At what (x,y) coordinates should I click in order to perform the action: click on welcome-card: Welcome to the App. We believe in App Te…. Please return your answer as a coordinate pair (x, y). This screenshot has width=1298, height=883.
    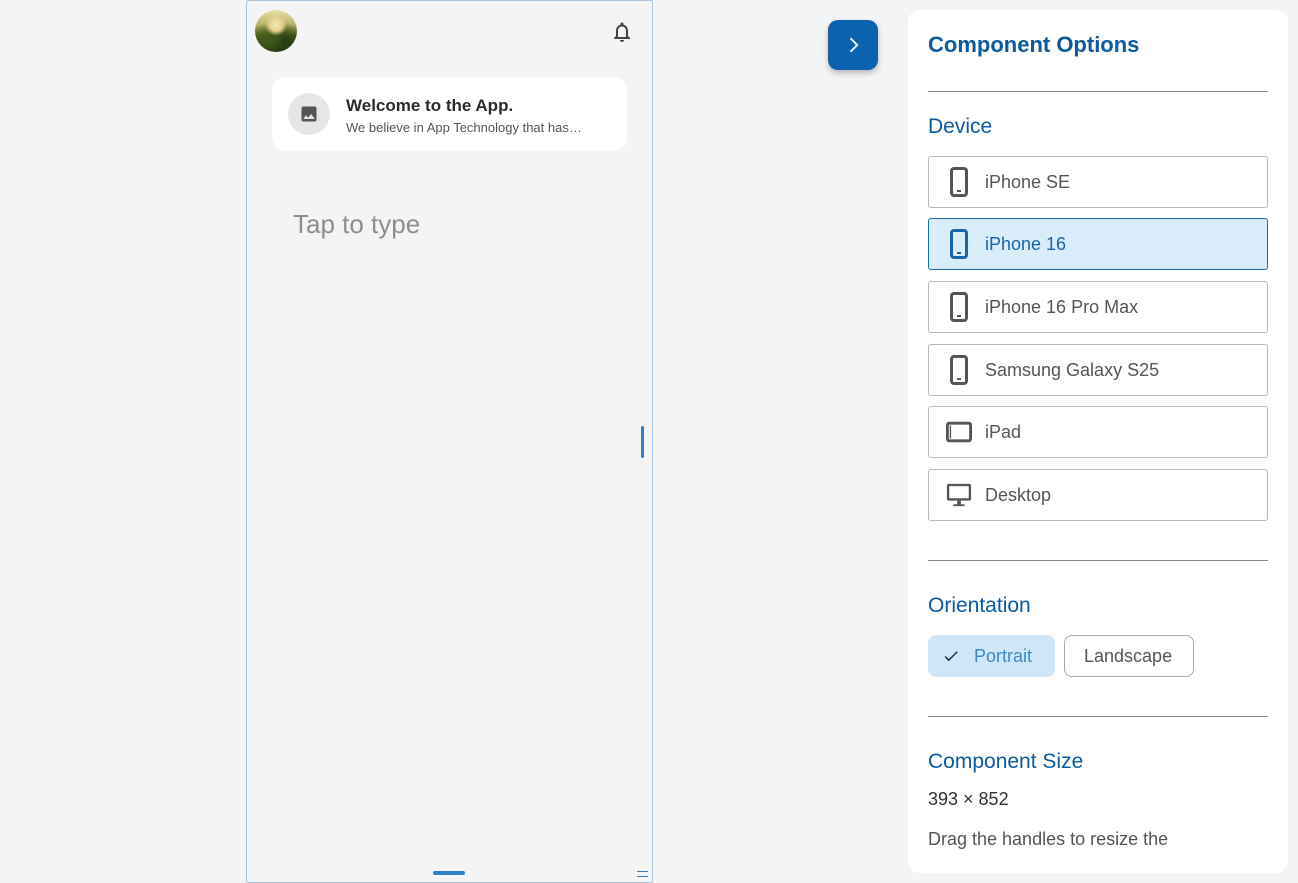
    Looking at the image, I should click on (449, 114).